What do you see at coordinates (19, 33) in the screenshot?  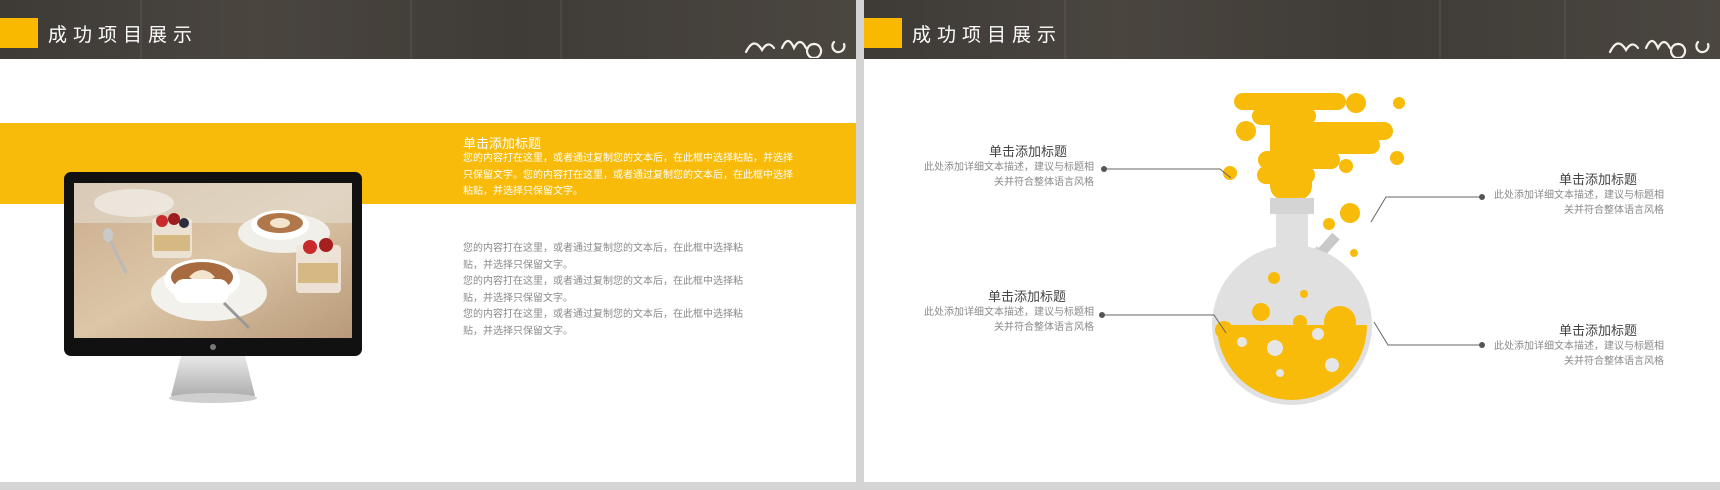 I see `header-accent-block` at bounding box center [19, 33].